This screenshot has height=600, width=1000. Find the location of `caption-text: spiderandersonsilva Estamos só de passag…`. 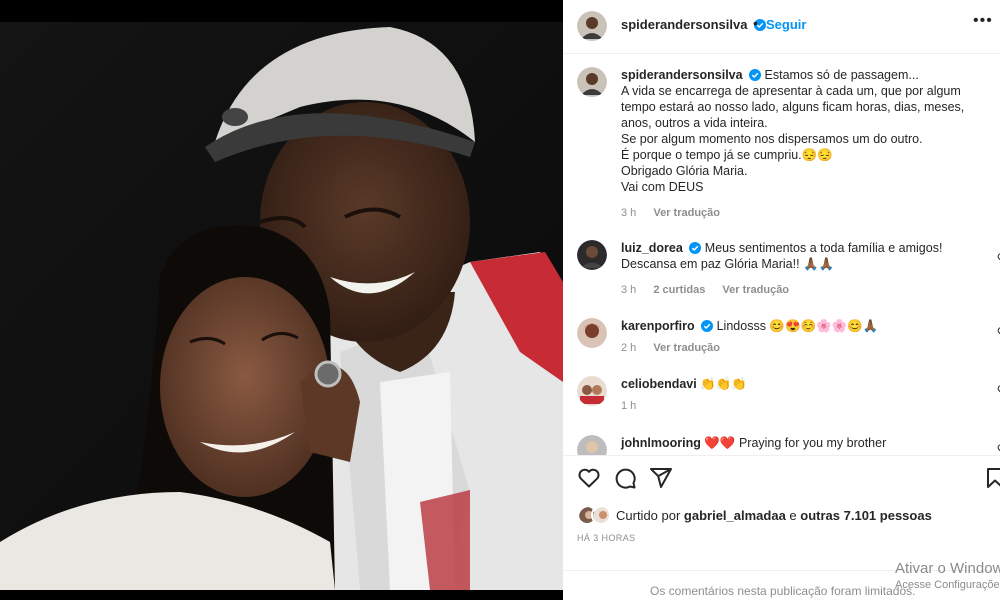

caption-text: spiderandersonsilva Estamos só de passag… is located at coordinates (801, 131).